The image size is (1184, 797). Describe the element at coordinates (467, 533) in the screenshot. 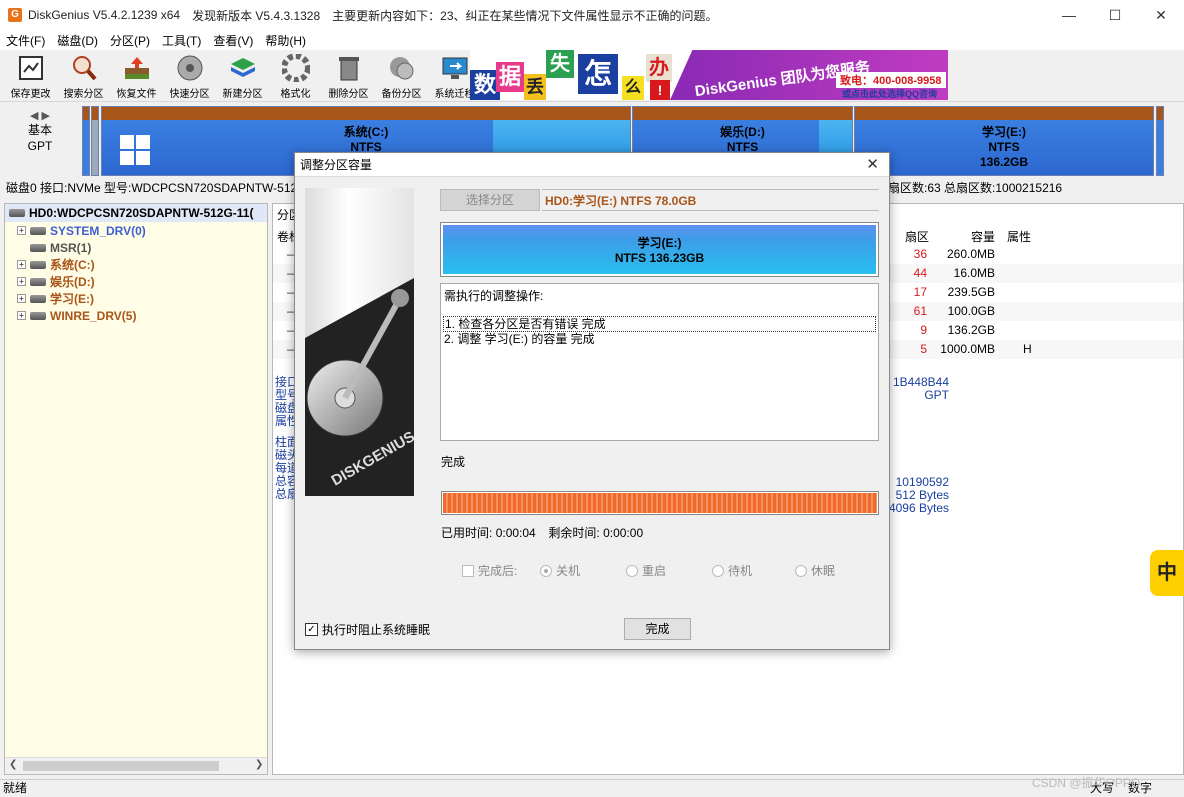

I see `elapsed-label: 已用时间:` at that location.